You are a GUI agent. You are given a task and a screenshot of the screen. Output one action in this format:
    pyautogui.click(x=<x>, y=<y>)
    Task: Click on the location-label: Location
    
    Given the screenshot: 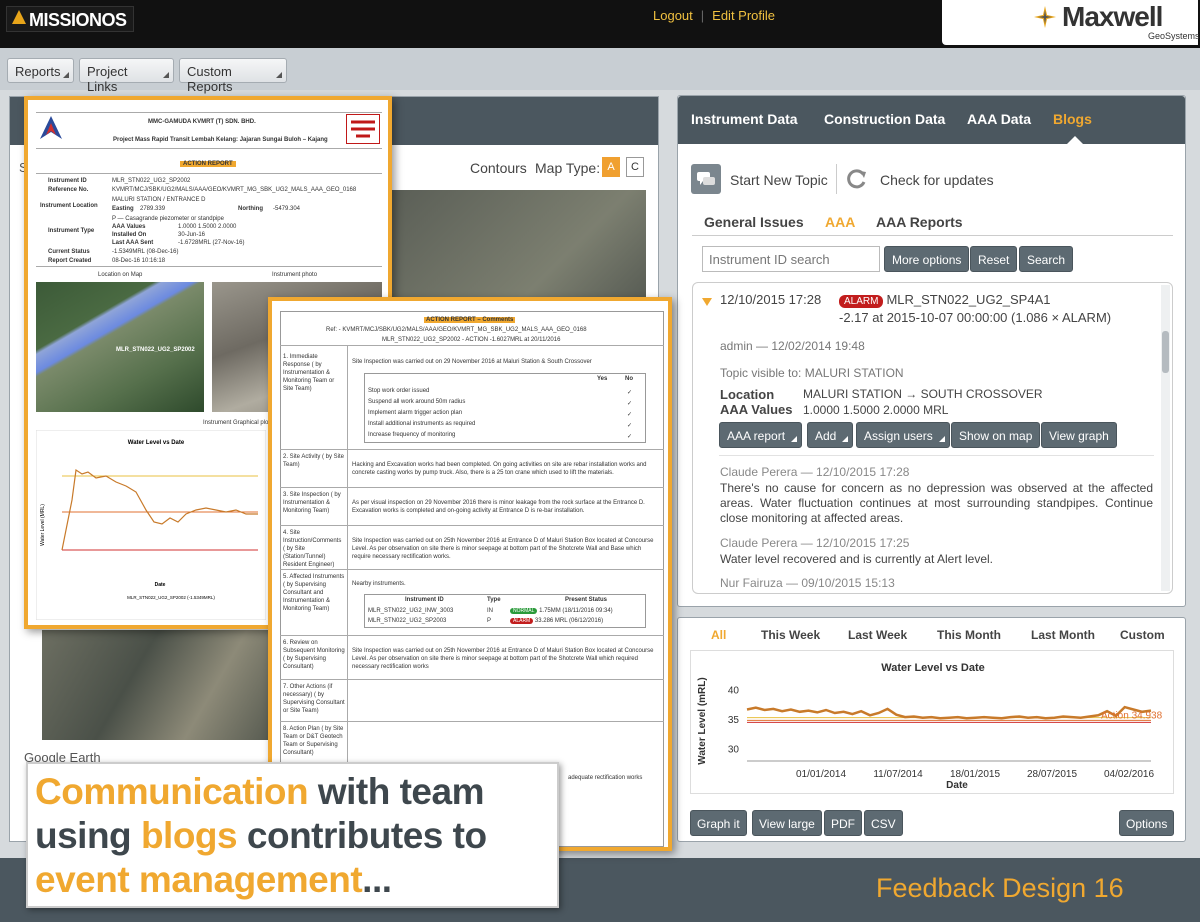 What is the action you would take?
    pyautogui.click(x=747, y=394)
    